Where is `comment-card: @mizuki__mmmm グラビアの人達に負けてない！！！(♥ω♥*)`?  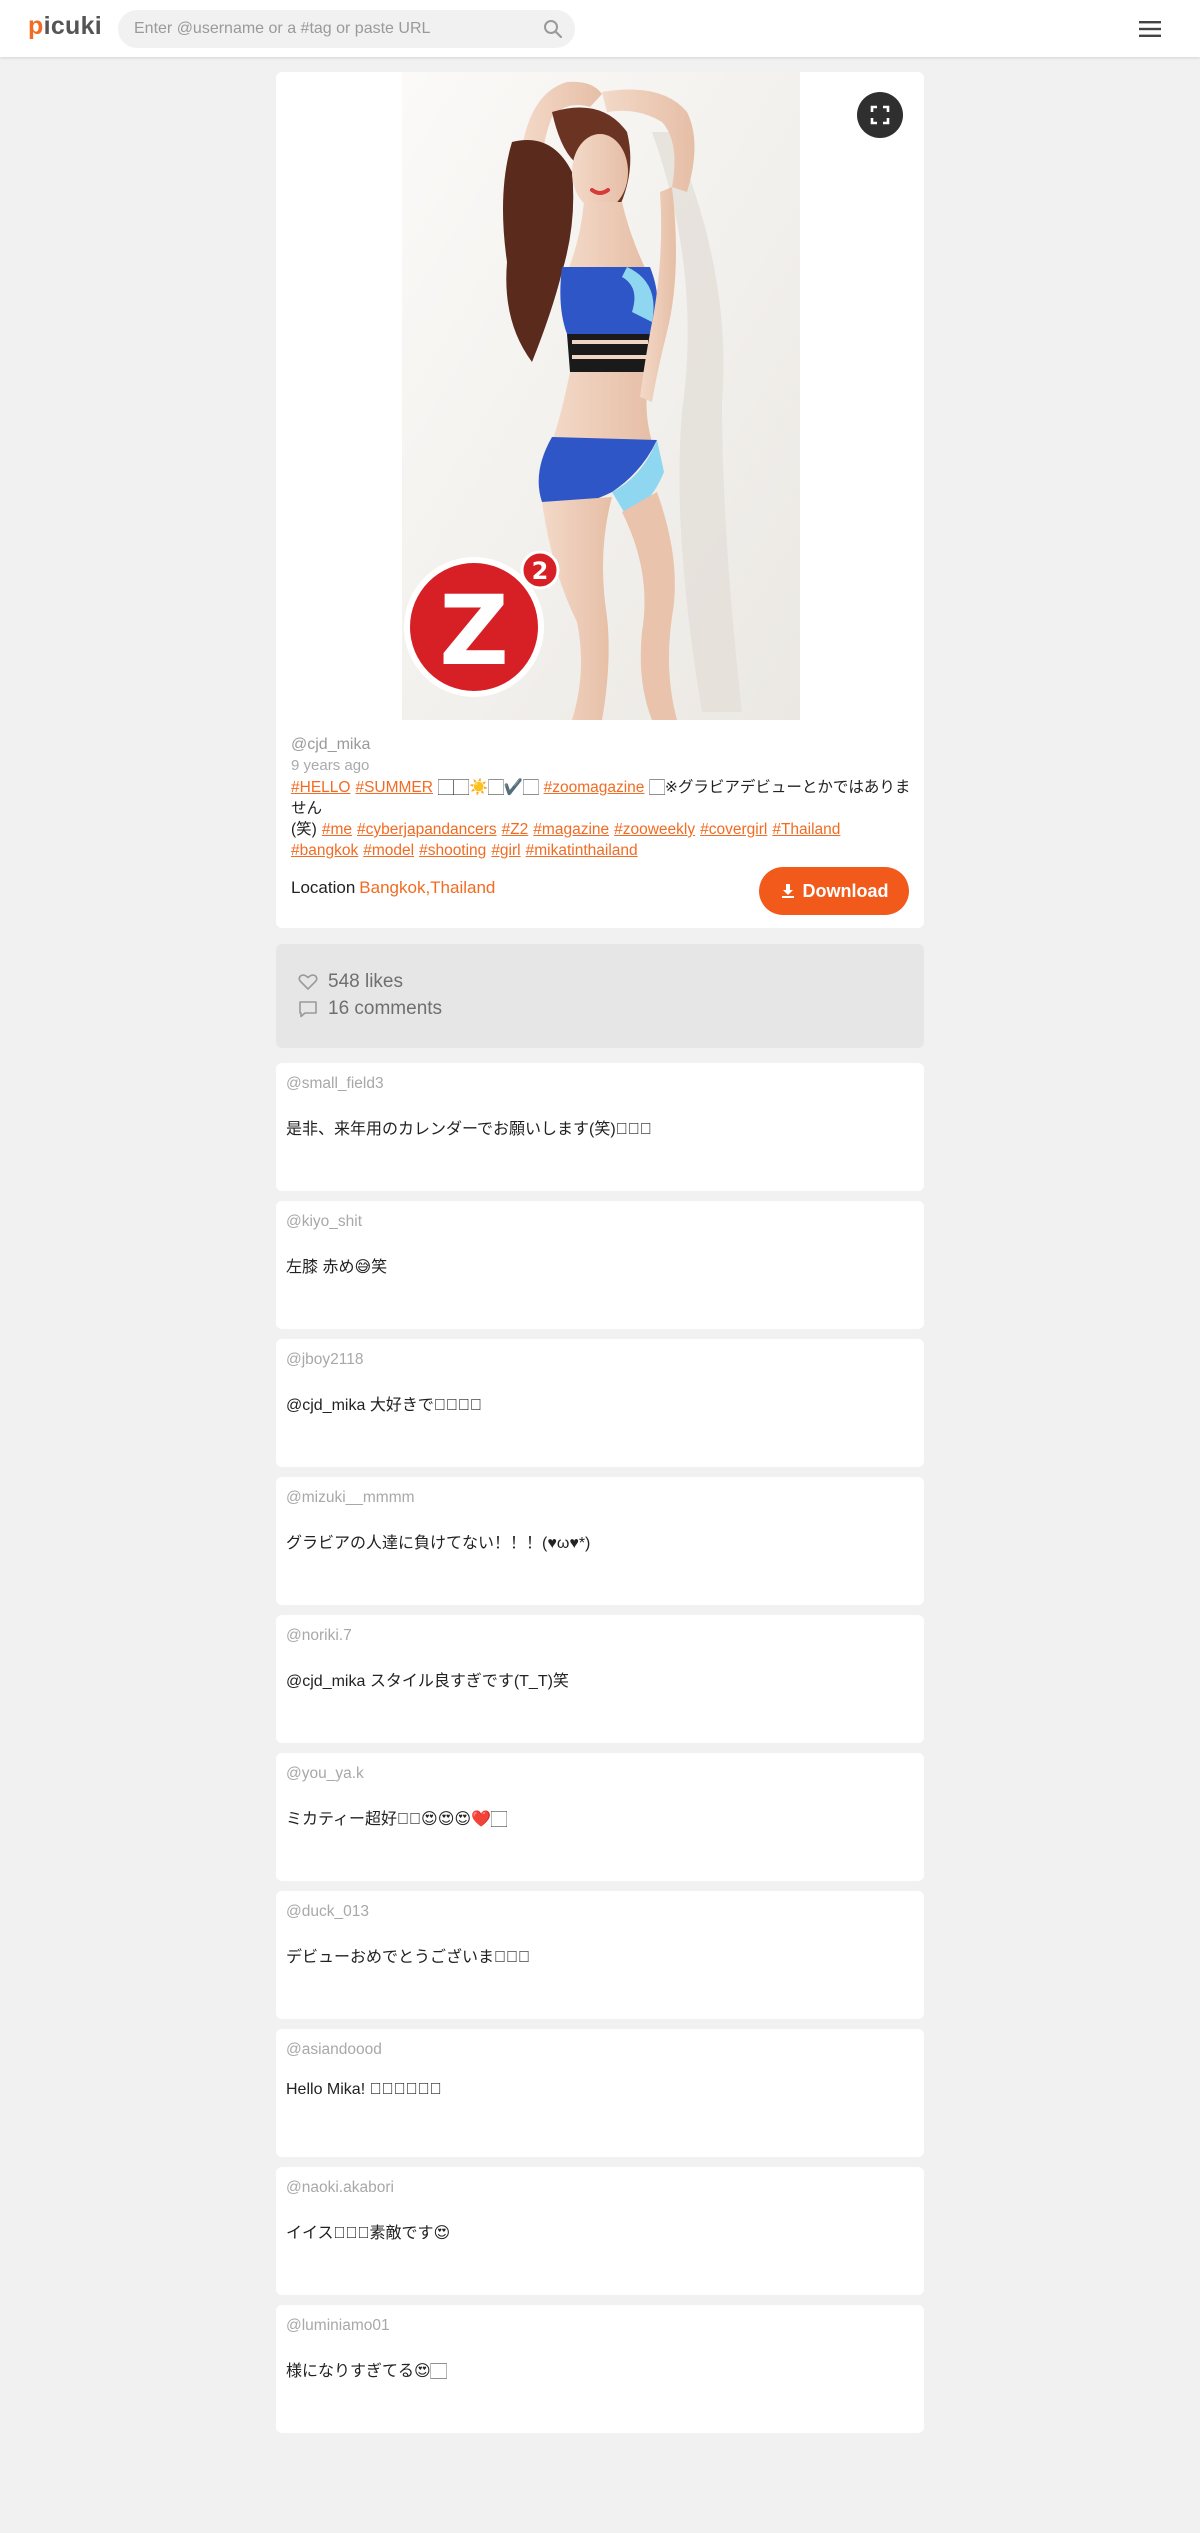
comment-card: @mizuki__mmmm グラビアの人達に負けてない！！！(♥ω♥*) is located at coordinates (600, 1541).